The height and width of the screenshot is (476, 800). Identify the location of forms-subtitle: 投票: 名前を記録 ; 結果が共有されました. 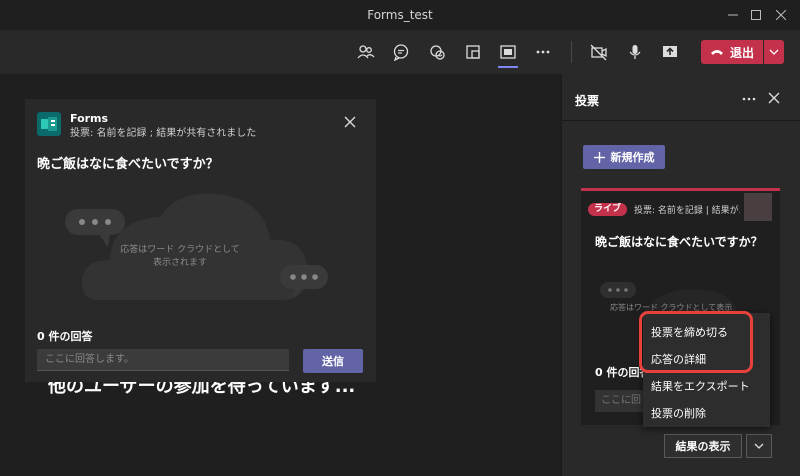
(163, 133).